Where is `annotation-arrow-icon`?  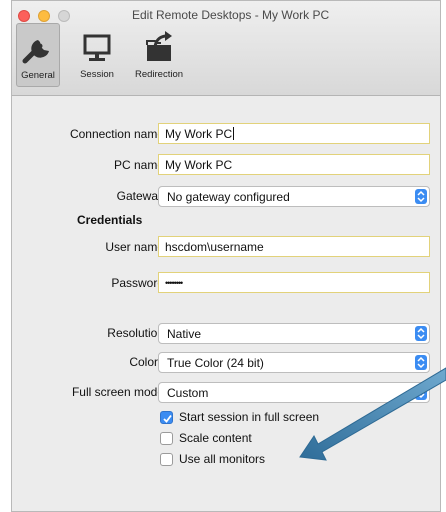
annotation-arrow-icon is located at coordinates (372, 414).